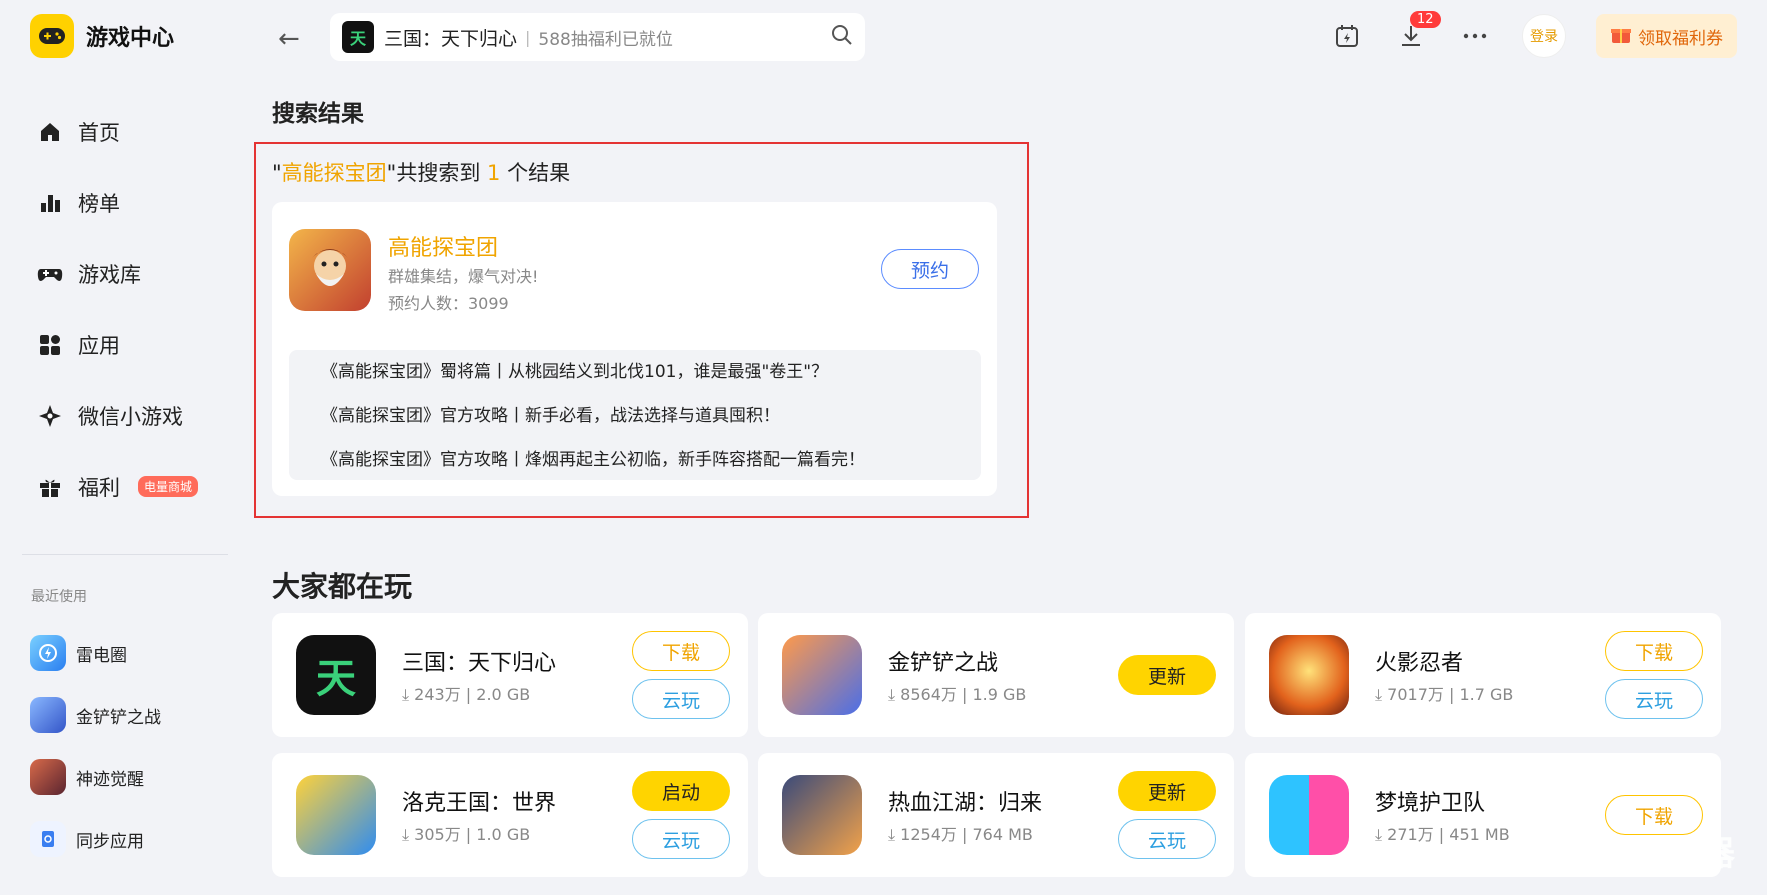 The image size is (1767, 895). What do you see at coordinates (1430, 803) in the screenshot?
I see `game-name: 梦境护卫队` at bounding box center [1430, 803].